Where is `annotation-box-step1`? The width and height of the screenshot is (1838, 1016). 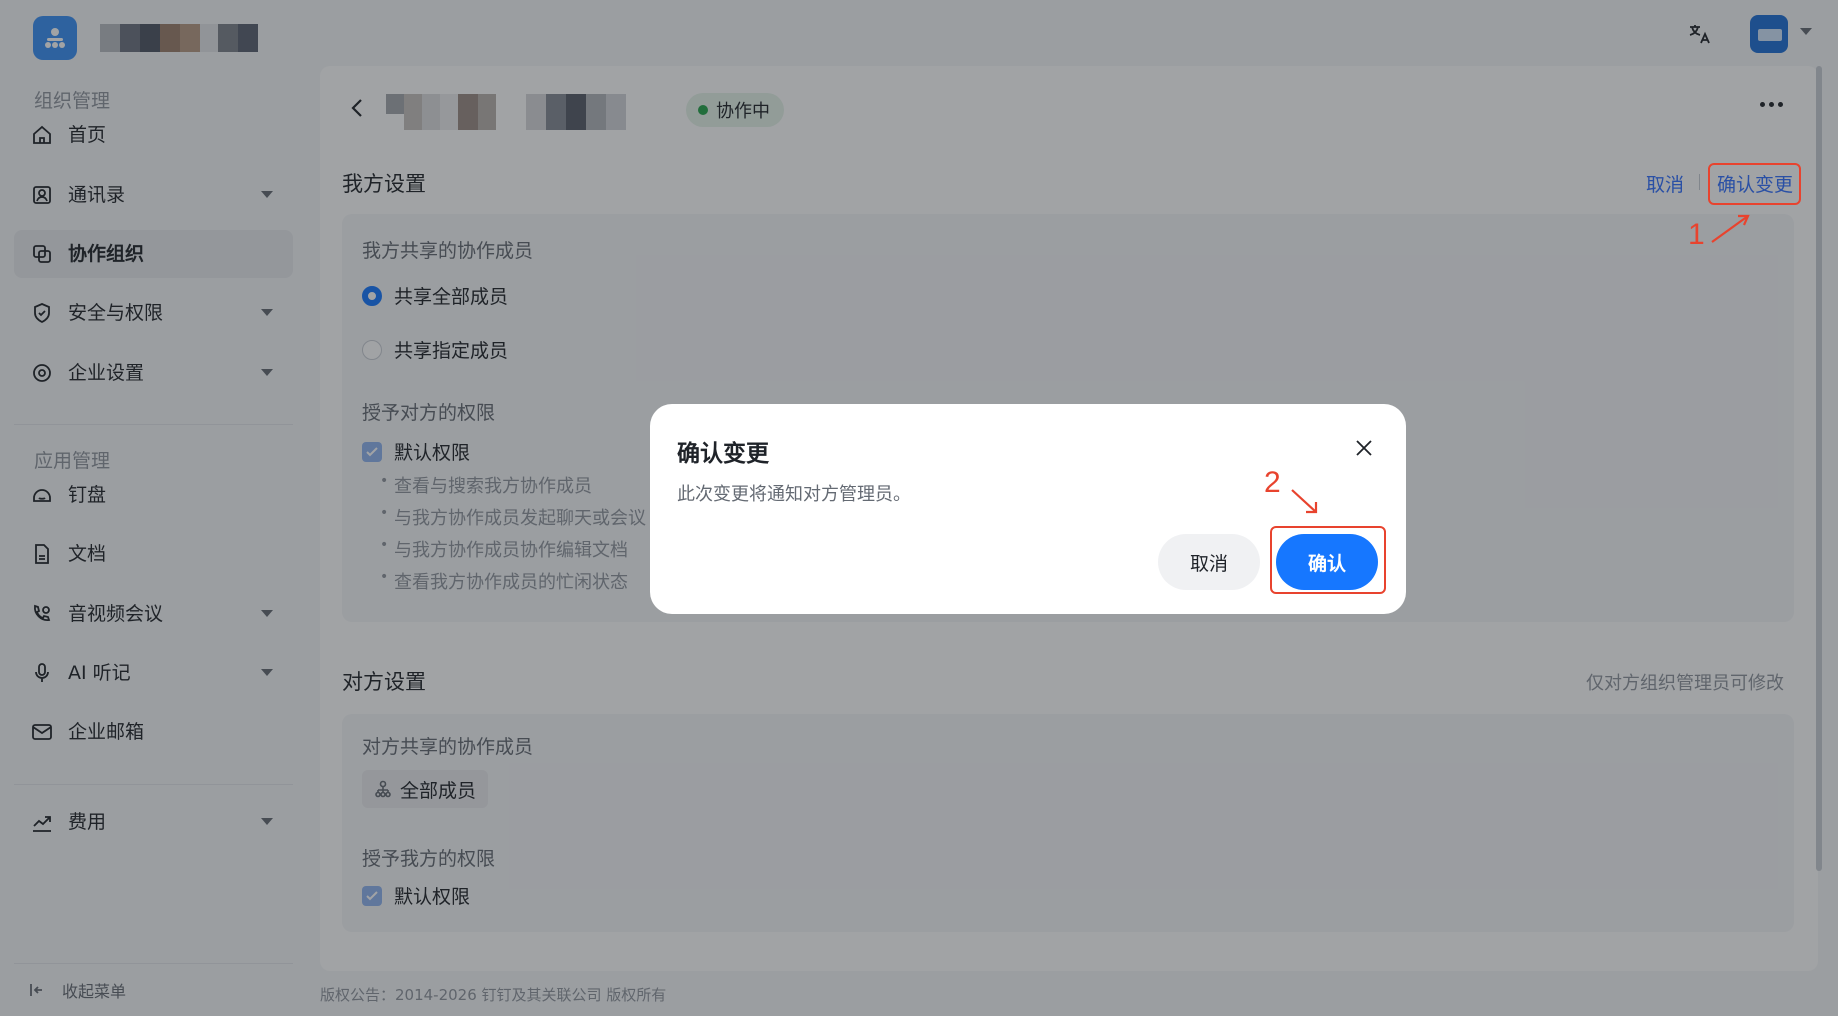 annotation-box-step1 is located at coordinates (1754, 184).